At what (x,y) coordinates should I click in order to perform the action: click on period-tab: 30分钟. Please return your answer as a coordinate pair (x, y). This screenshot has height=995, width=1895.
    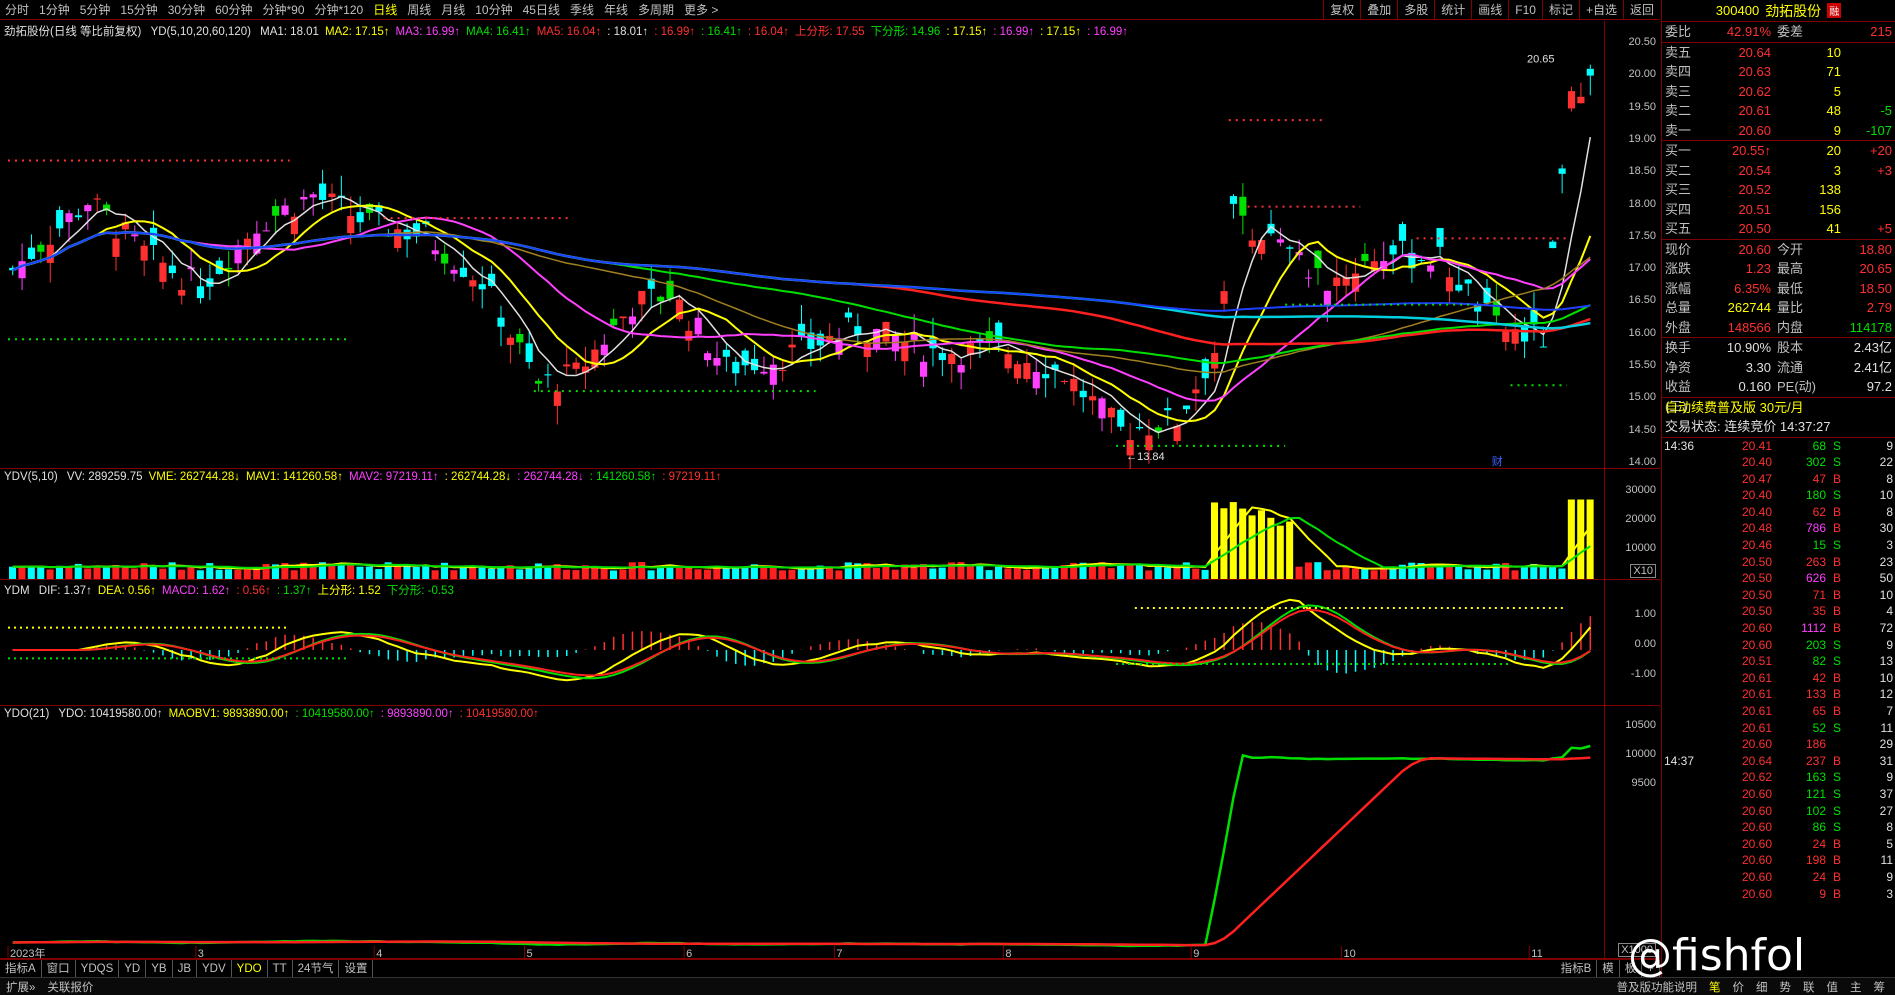
    Looking at the image, I should click on (186, 9).